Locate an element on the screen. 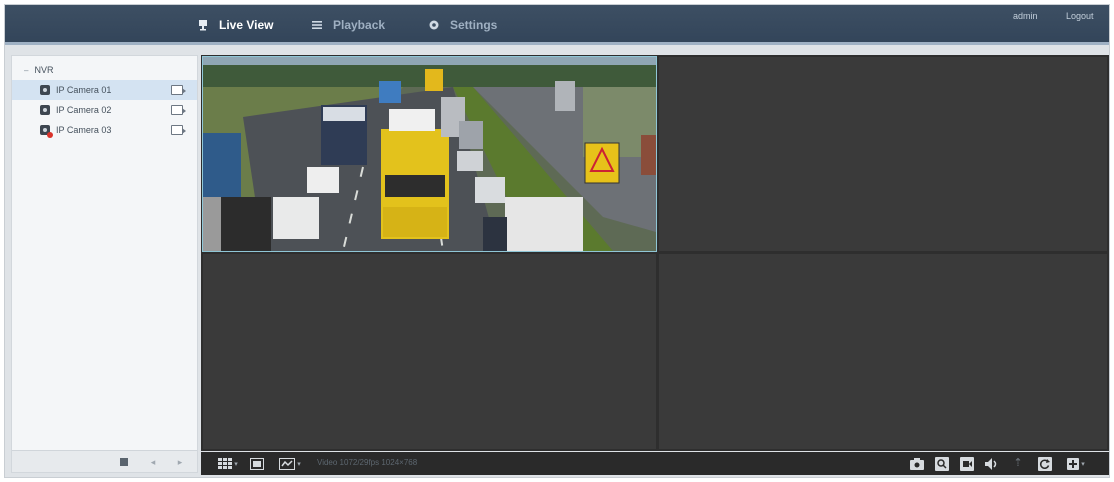  previous-page-icon: ◂ is located at coordinates (153, 462).